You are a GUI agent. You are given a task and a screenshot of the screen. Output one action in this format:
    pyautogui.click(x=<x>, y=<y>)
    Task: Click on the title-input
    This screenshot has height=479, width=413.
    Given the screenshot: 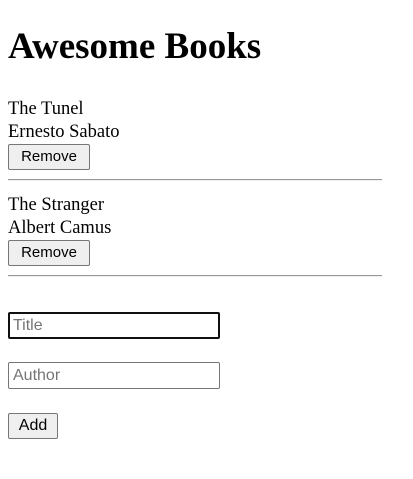 What is the action you would take?
    pyautogui.click(x=114, y=325)
    